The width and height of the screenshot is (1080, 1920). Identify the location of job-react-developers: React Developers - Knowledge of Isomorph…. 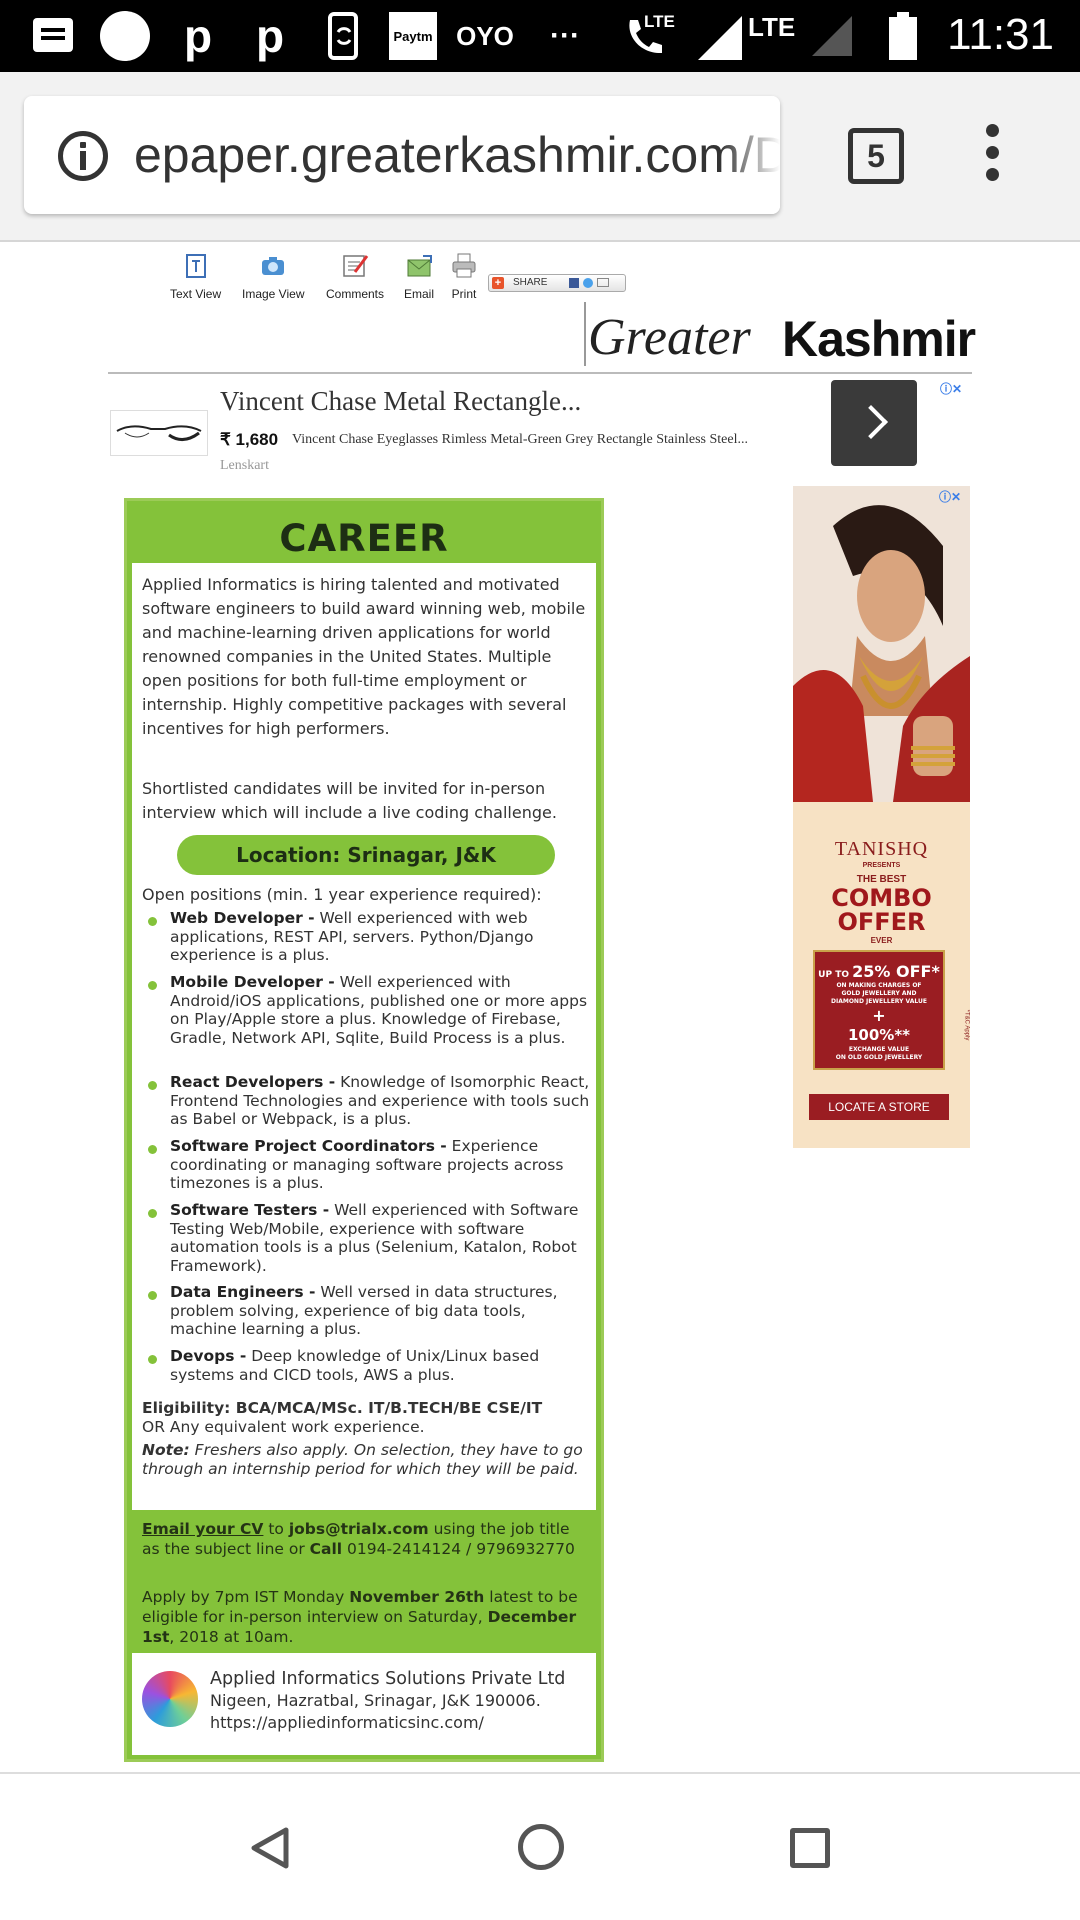
(380, 1100).